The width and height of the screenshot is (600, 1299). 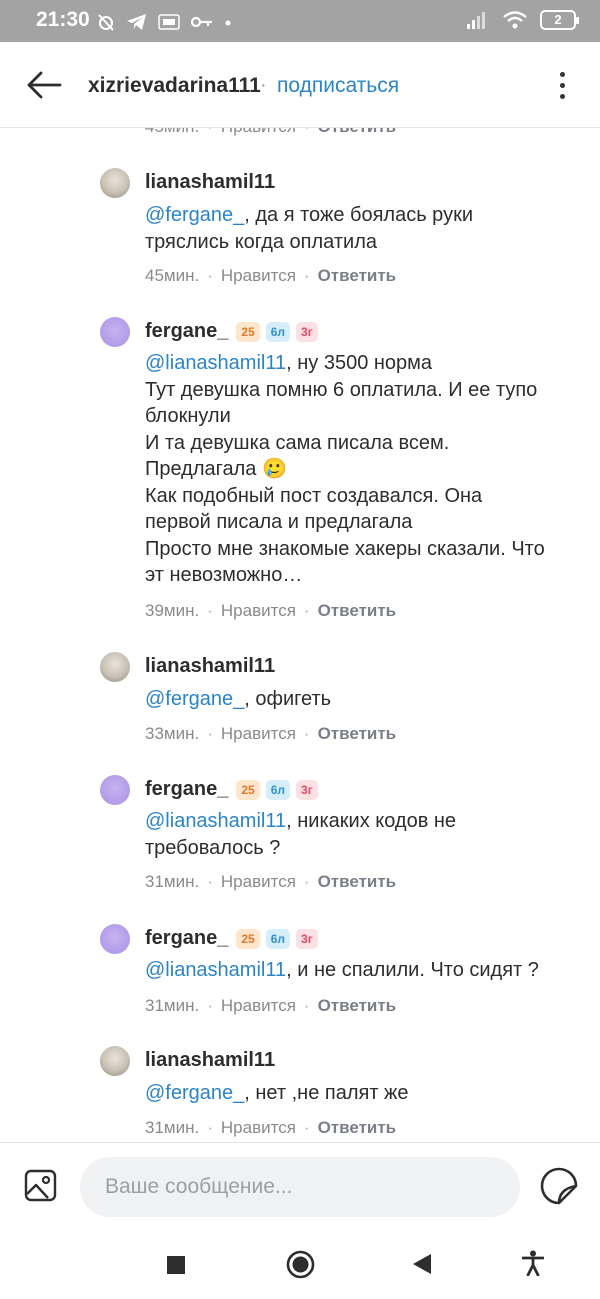 I want to click on telegram-icon, so click(x=136, y=22).